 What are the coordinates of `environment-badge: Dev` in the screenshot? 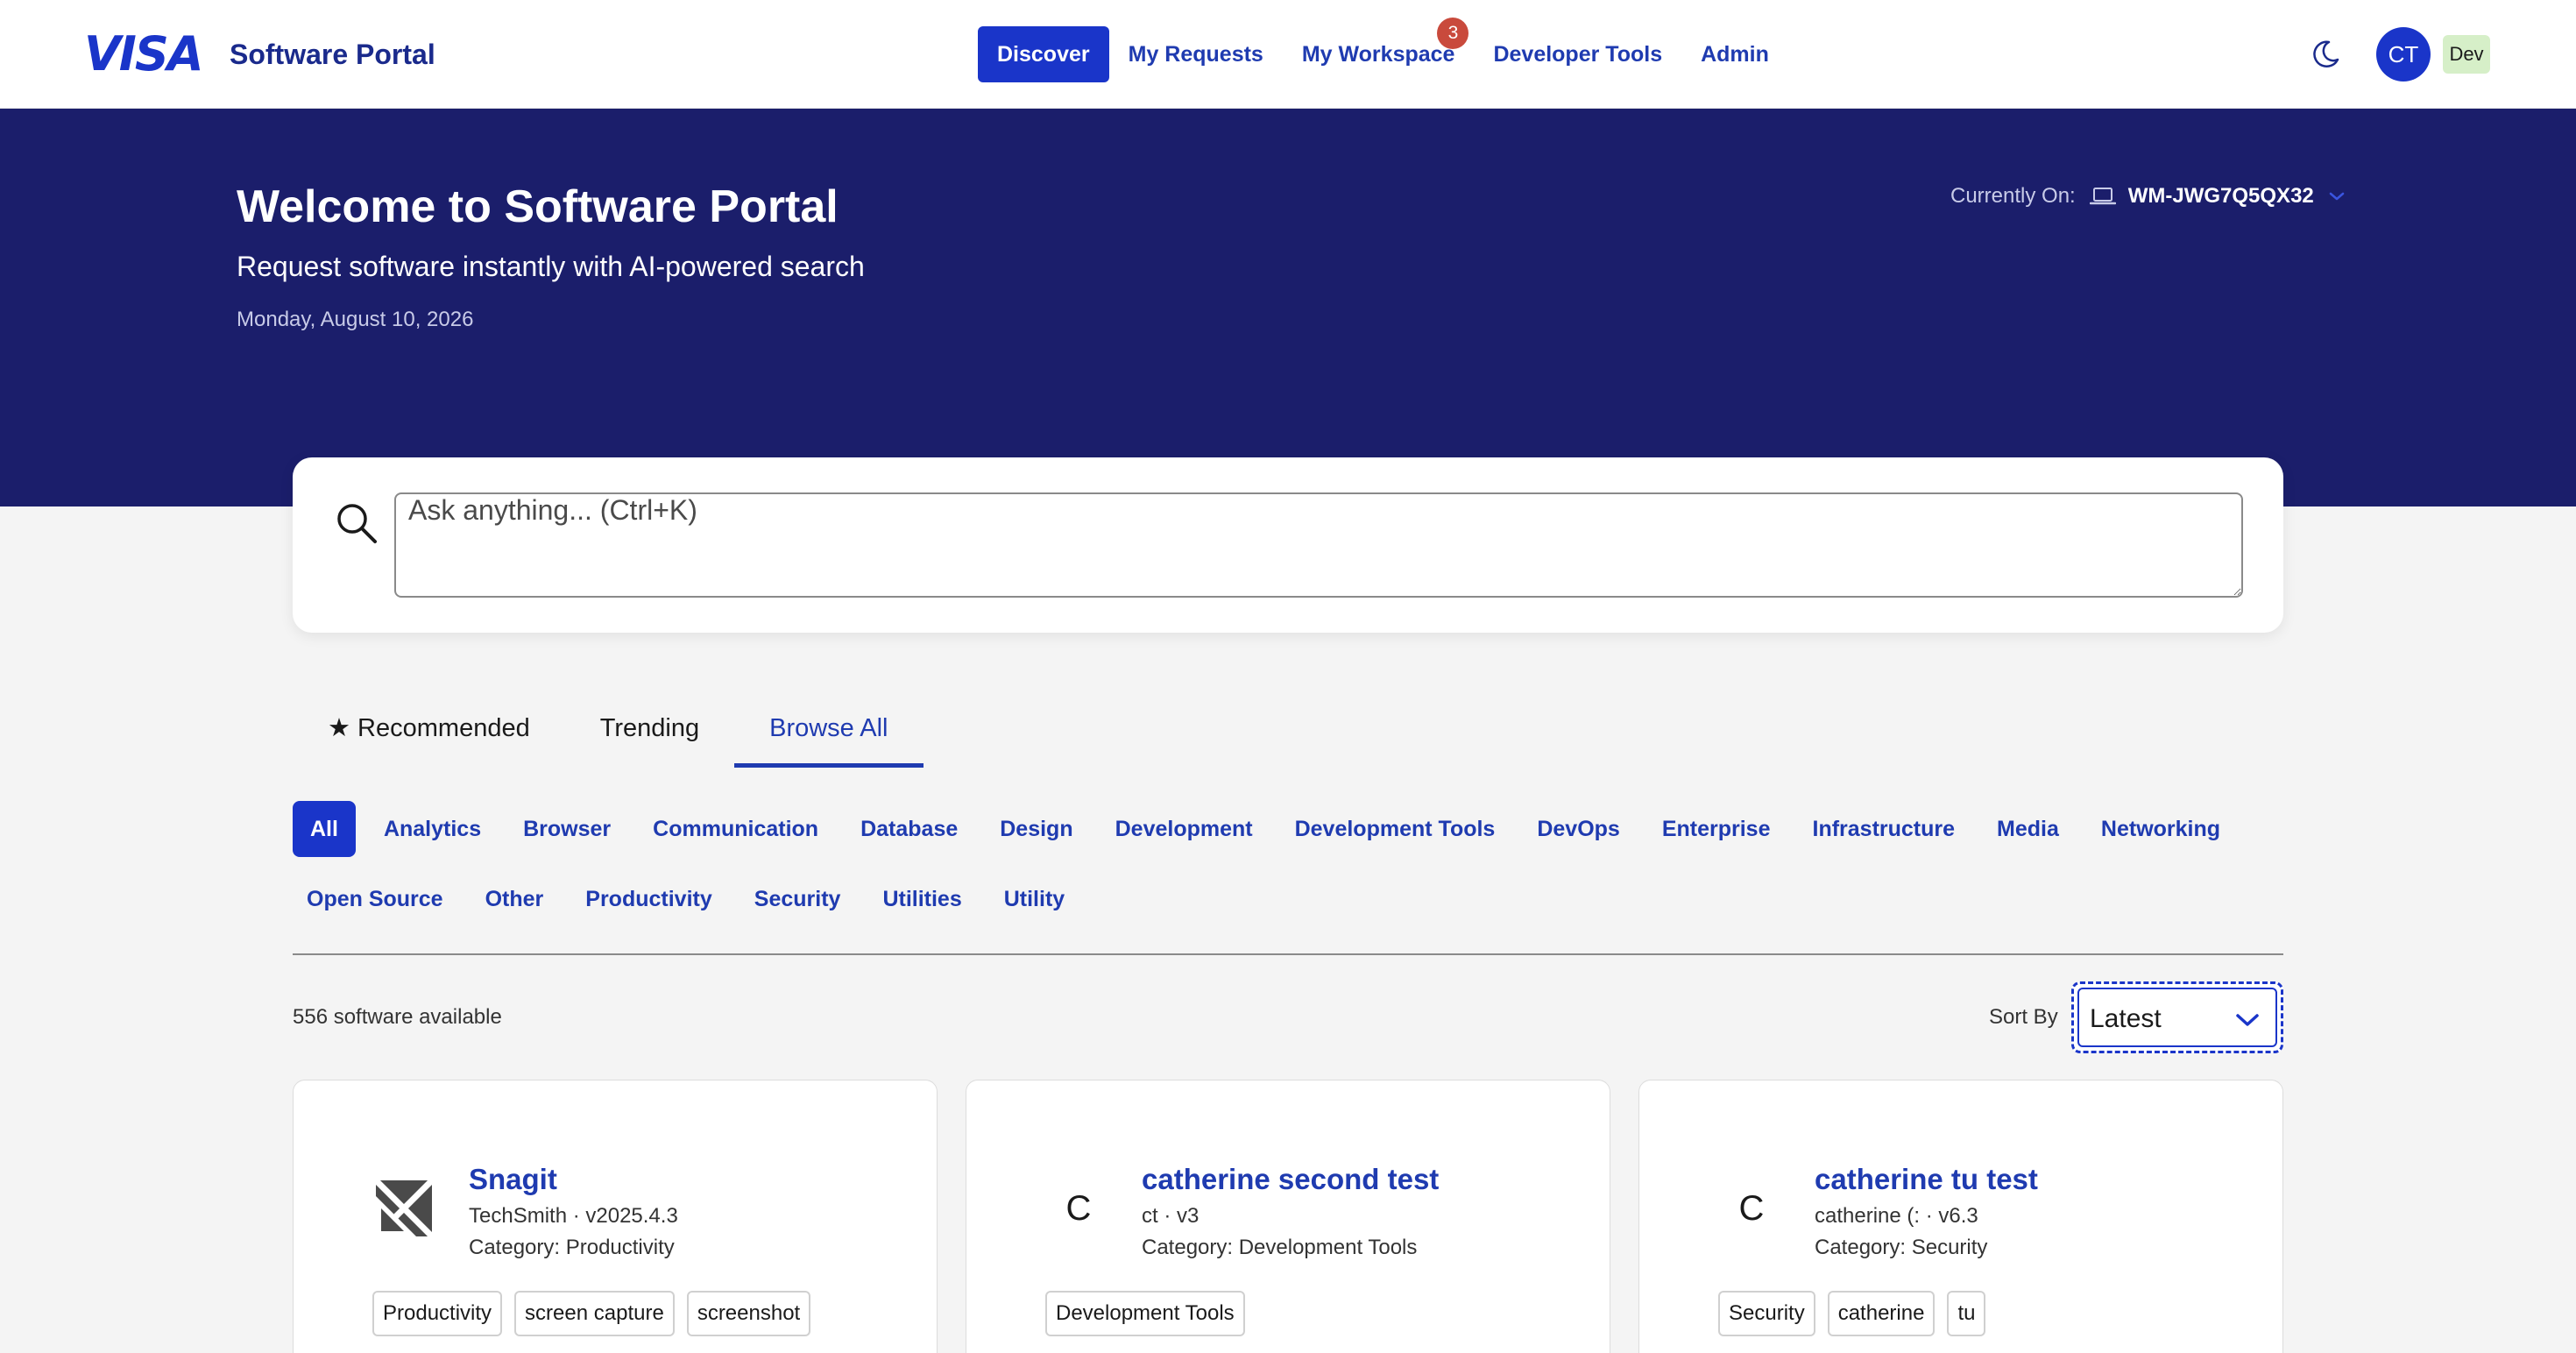 It's located at (2466, 54).